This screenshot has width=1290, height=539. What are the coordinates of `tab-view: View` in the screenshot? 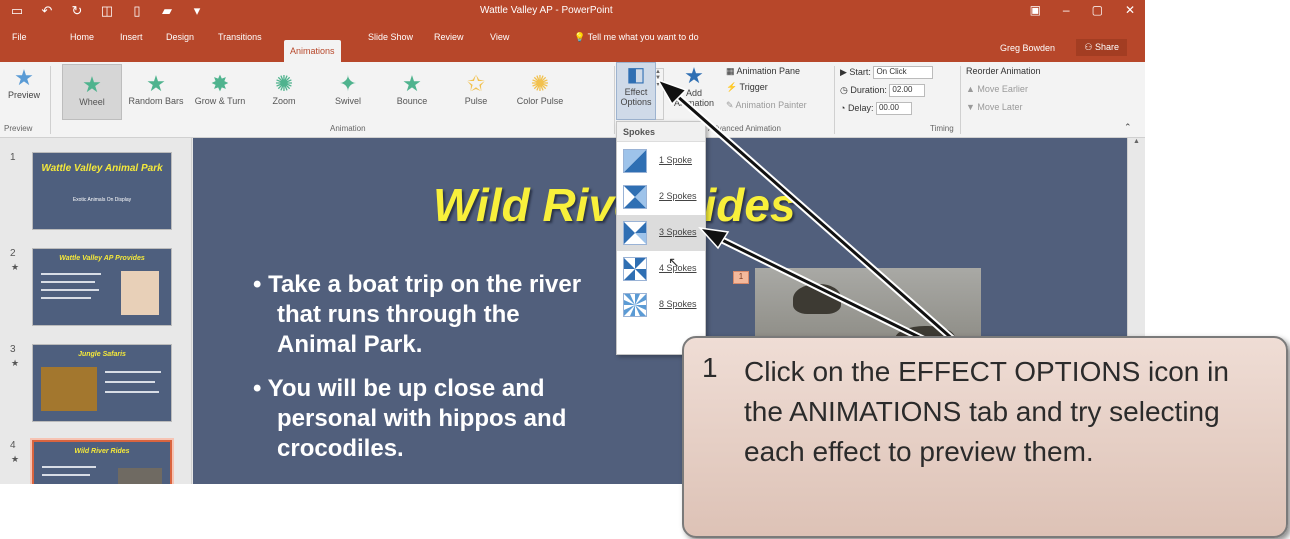 It's located at (499, 37).